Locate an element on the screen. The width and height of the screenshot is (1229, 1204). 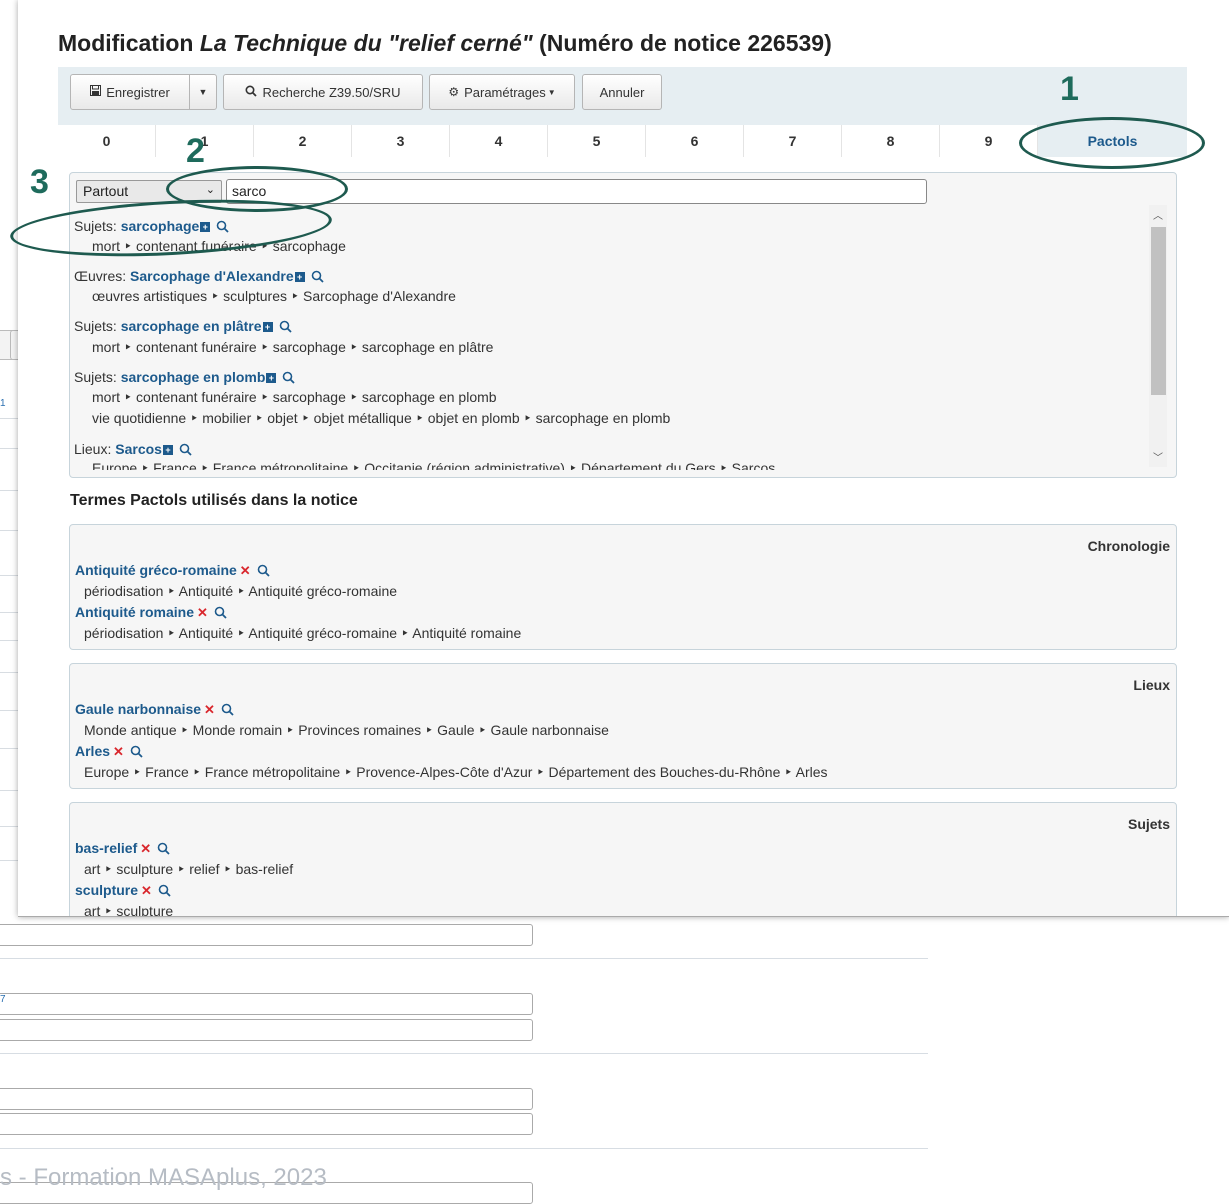
cancel-button: Annuler is located at coordinates (622, 92).